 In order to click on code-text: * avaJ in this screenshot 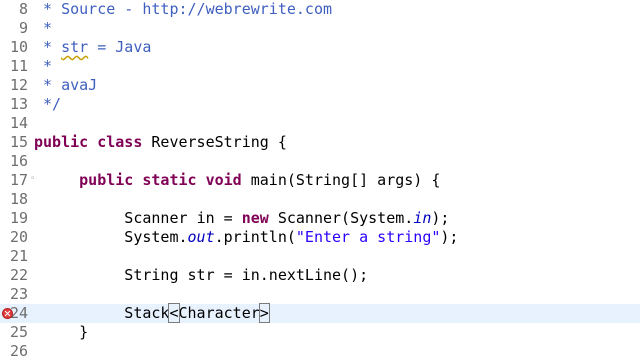, I will do `click(65, 85)`.